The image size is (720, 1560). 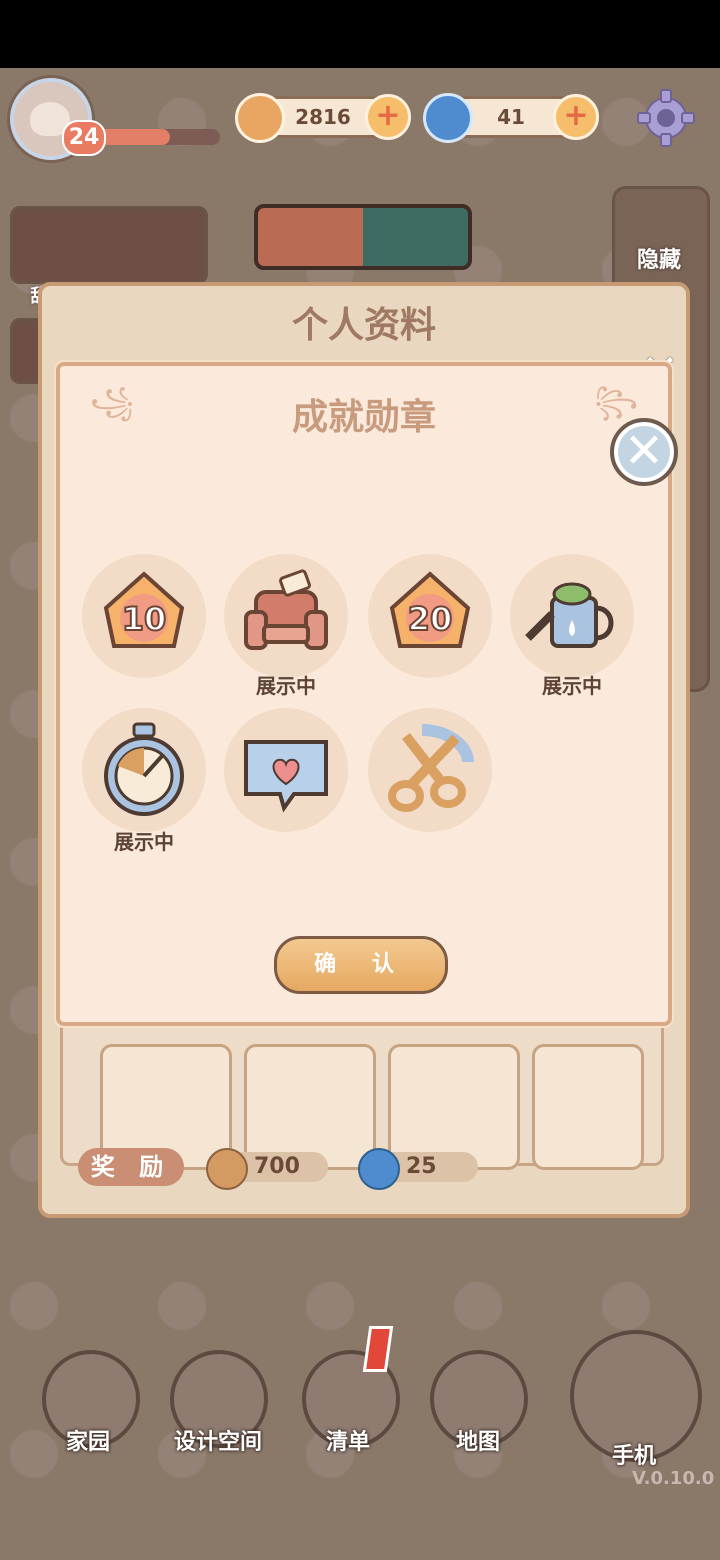 I want to click on badge-heart-message, so click(x=286, y=770).